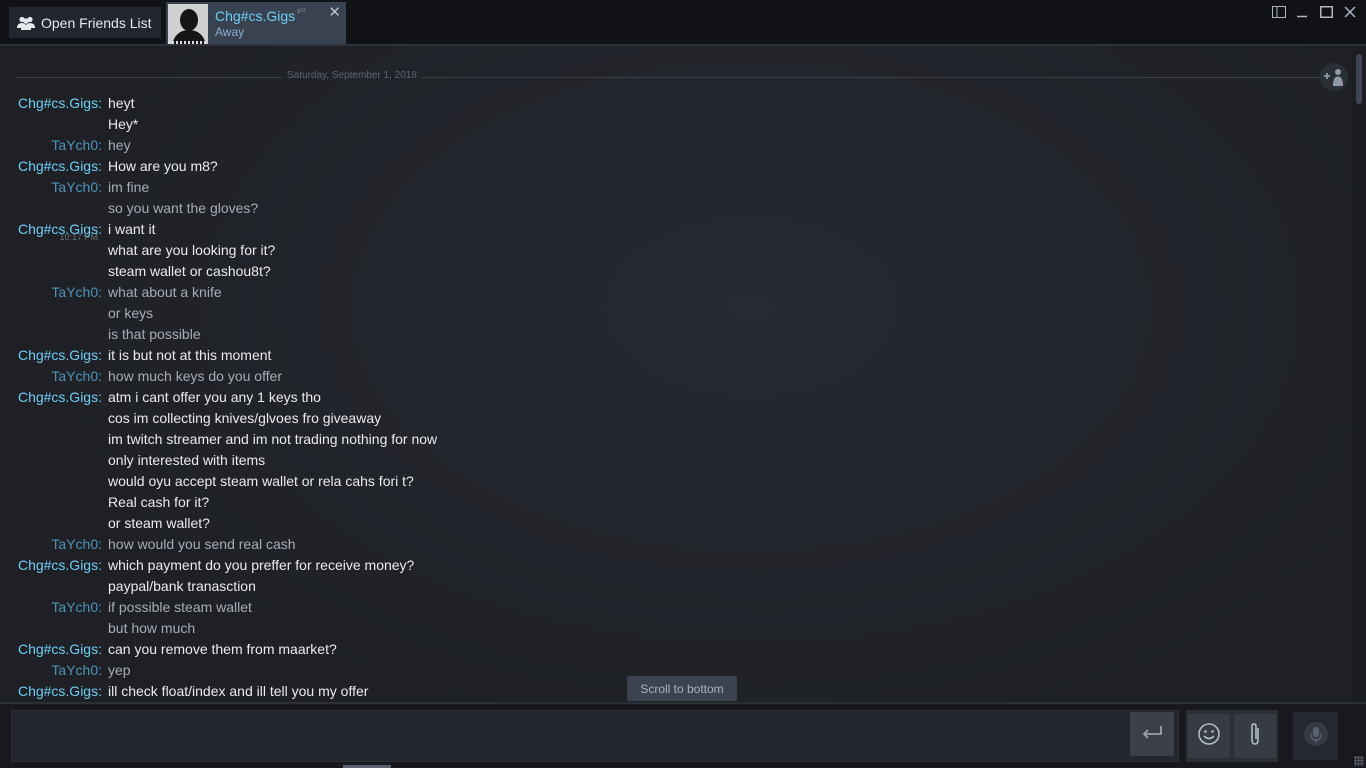  What do you see at coordinates (595, 736) in the screenshot?
I see `message-input` at bounding box center [595, 736].